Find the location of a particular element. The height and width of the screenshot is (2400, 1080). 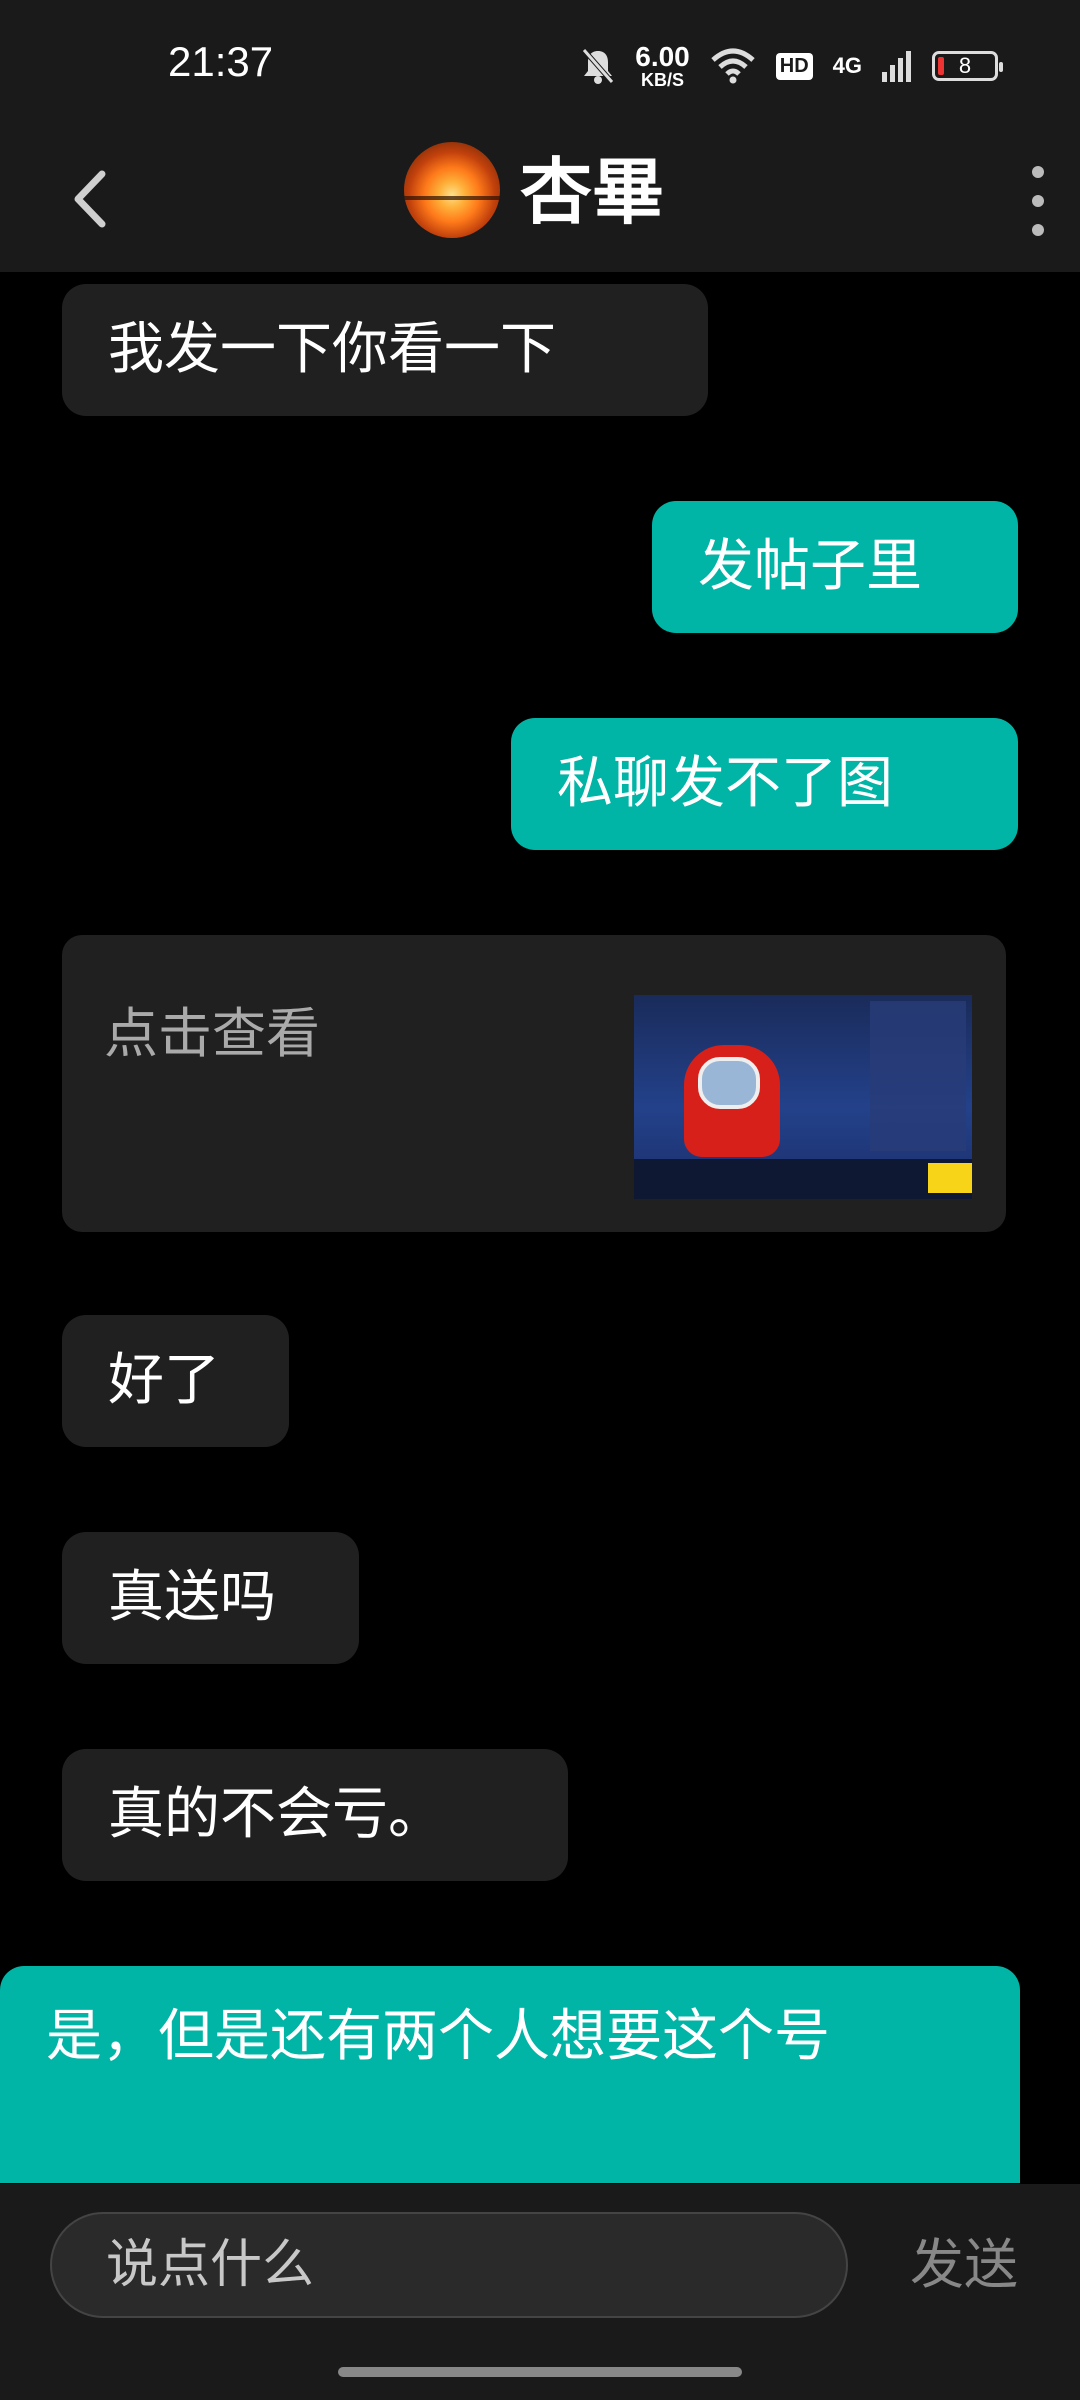

message-bubble-outgoing: 私聊发不了图 is located at coordinates (764, 784).